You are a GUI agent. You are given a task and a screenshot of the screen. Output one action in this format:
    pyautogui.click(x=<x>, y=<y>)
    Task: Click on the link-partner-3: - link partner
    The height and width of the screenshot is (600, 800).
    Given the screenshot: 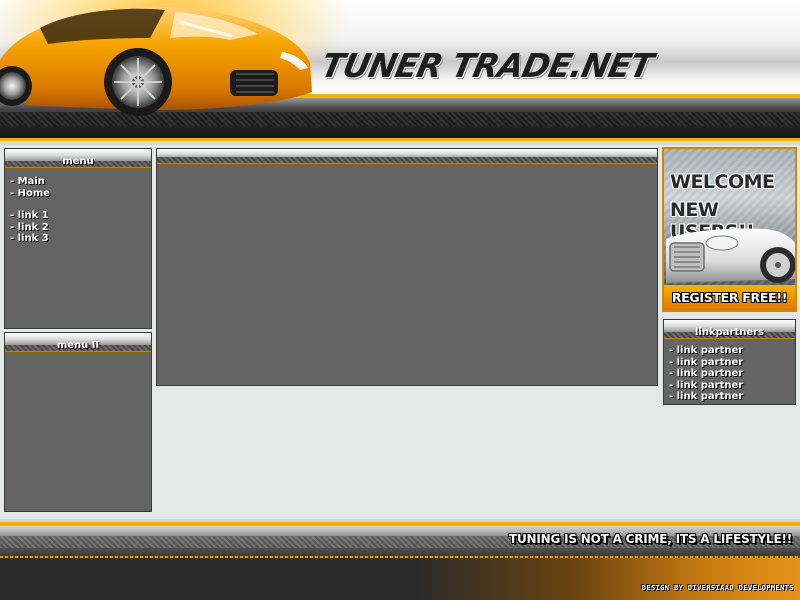 What is the action you would take?
    pyautogui.click(x=732, y=374)
    